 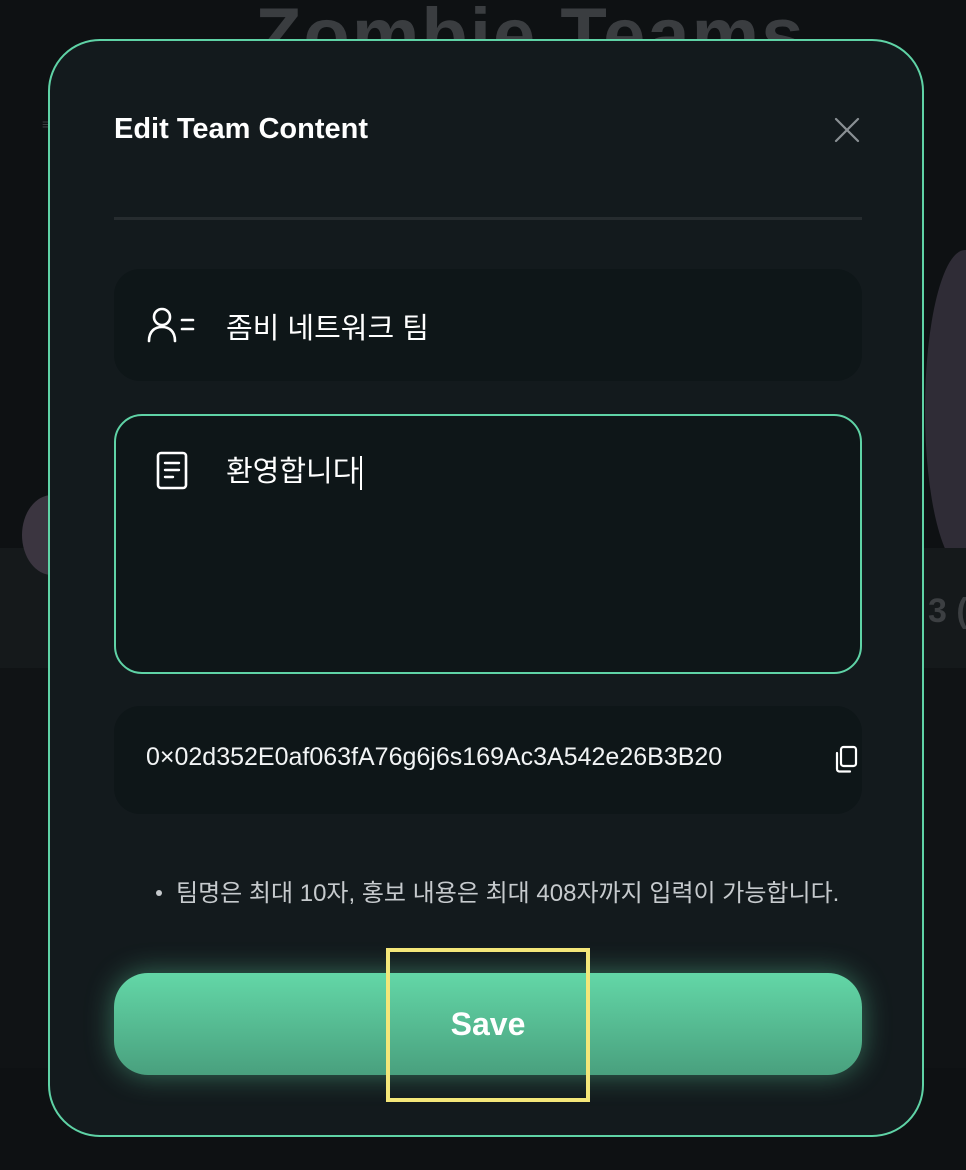 I want to click on note-text: 팀명은 최대 10자, 홍보 내용은 최대 408자까지 입력이 가능합니다., so click(x=508, y=893).